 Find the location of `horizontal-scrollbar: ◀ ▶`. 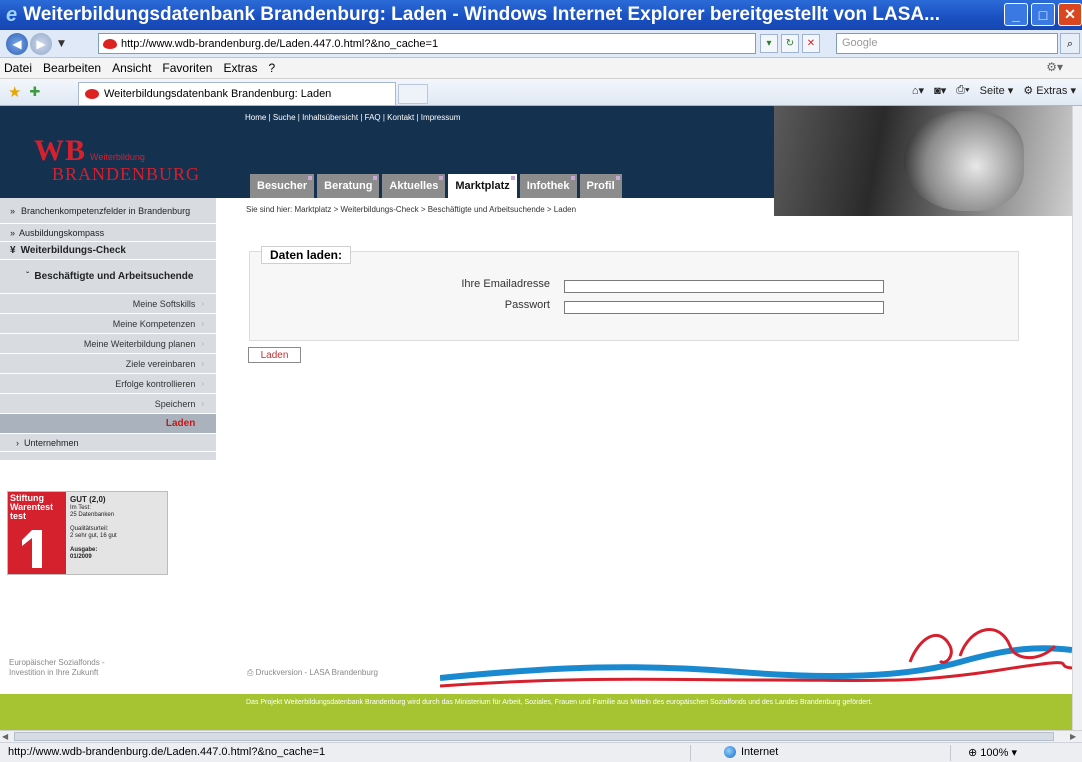

horizontal-scrollbar: ◀ ▶ is located at coordinates (541, 736).